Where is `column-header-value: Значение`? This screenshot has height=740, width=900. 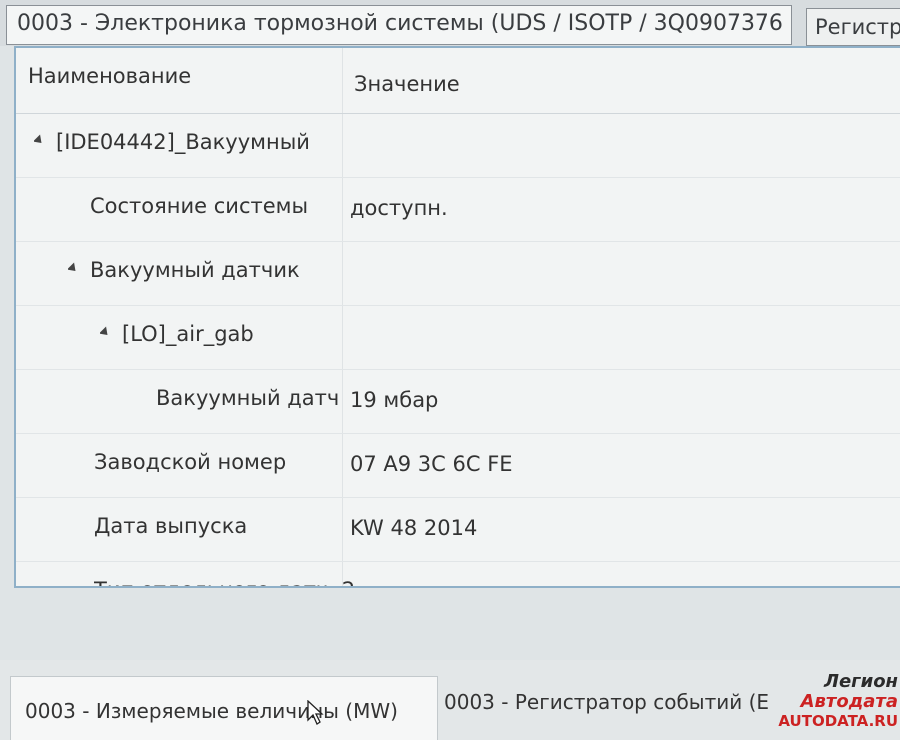 column-header-value: Значение is located at coordinates (407, 84).